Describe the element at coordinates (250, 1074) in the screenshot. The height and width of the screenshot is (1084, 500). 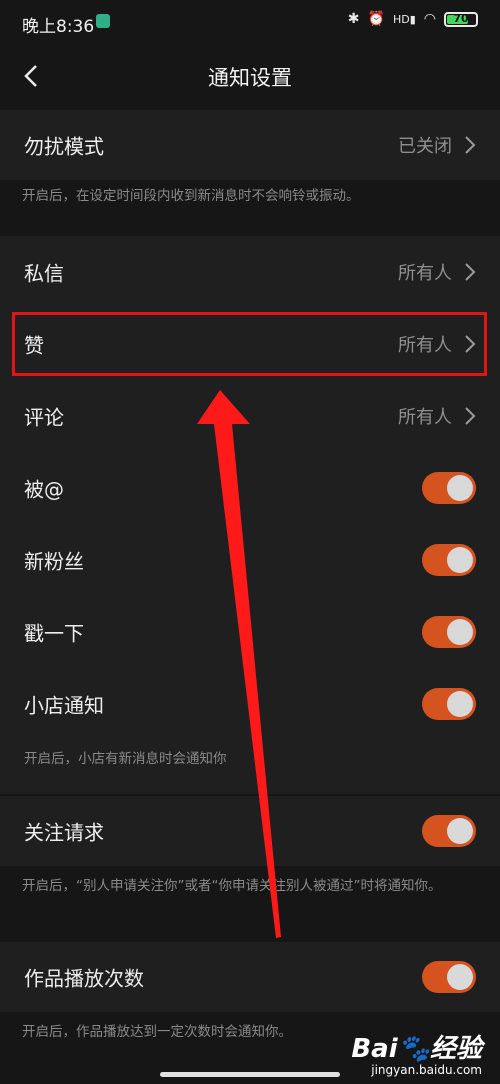
I see `home-indicator` at that location.